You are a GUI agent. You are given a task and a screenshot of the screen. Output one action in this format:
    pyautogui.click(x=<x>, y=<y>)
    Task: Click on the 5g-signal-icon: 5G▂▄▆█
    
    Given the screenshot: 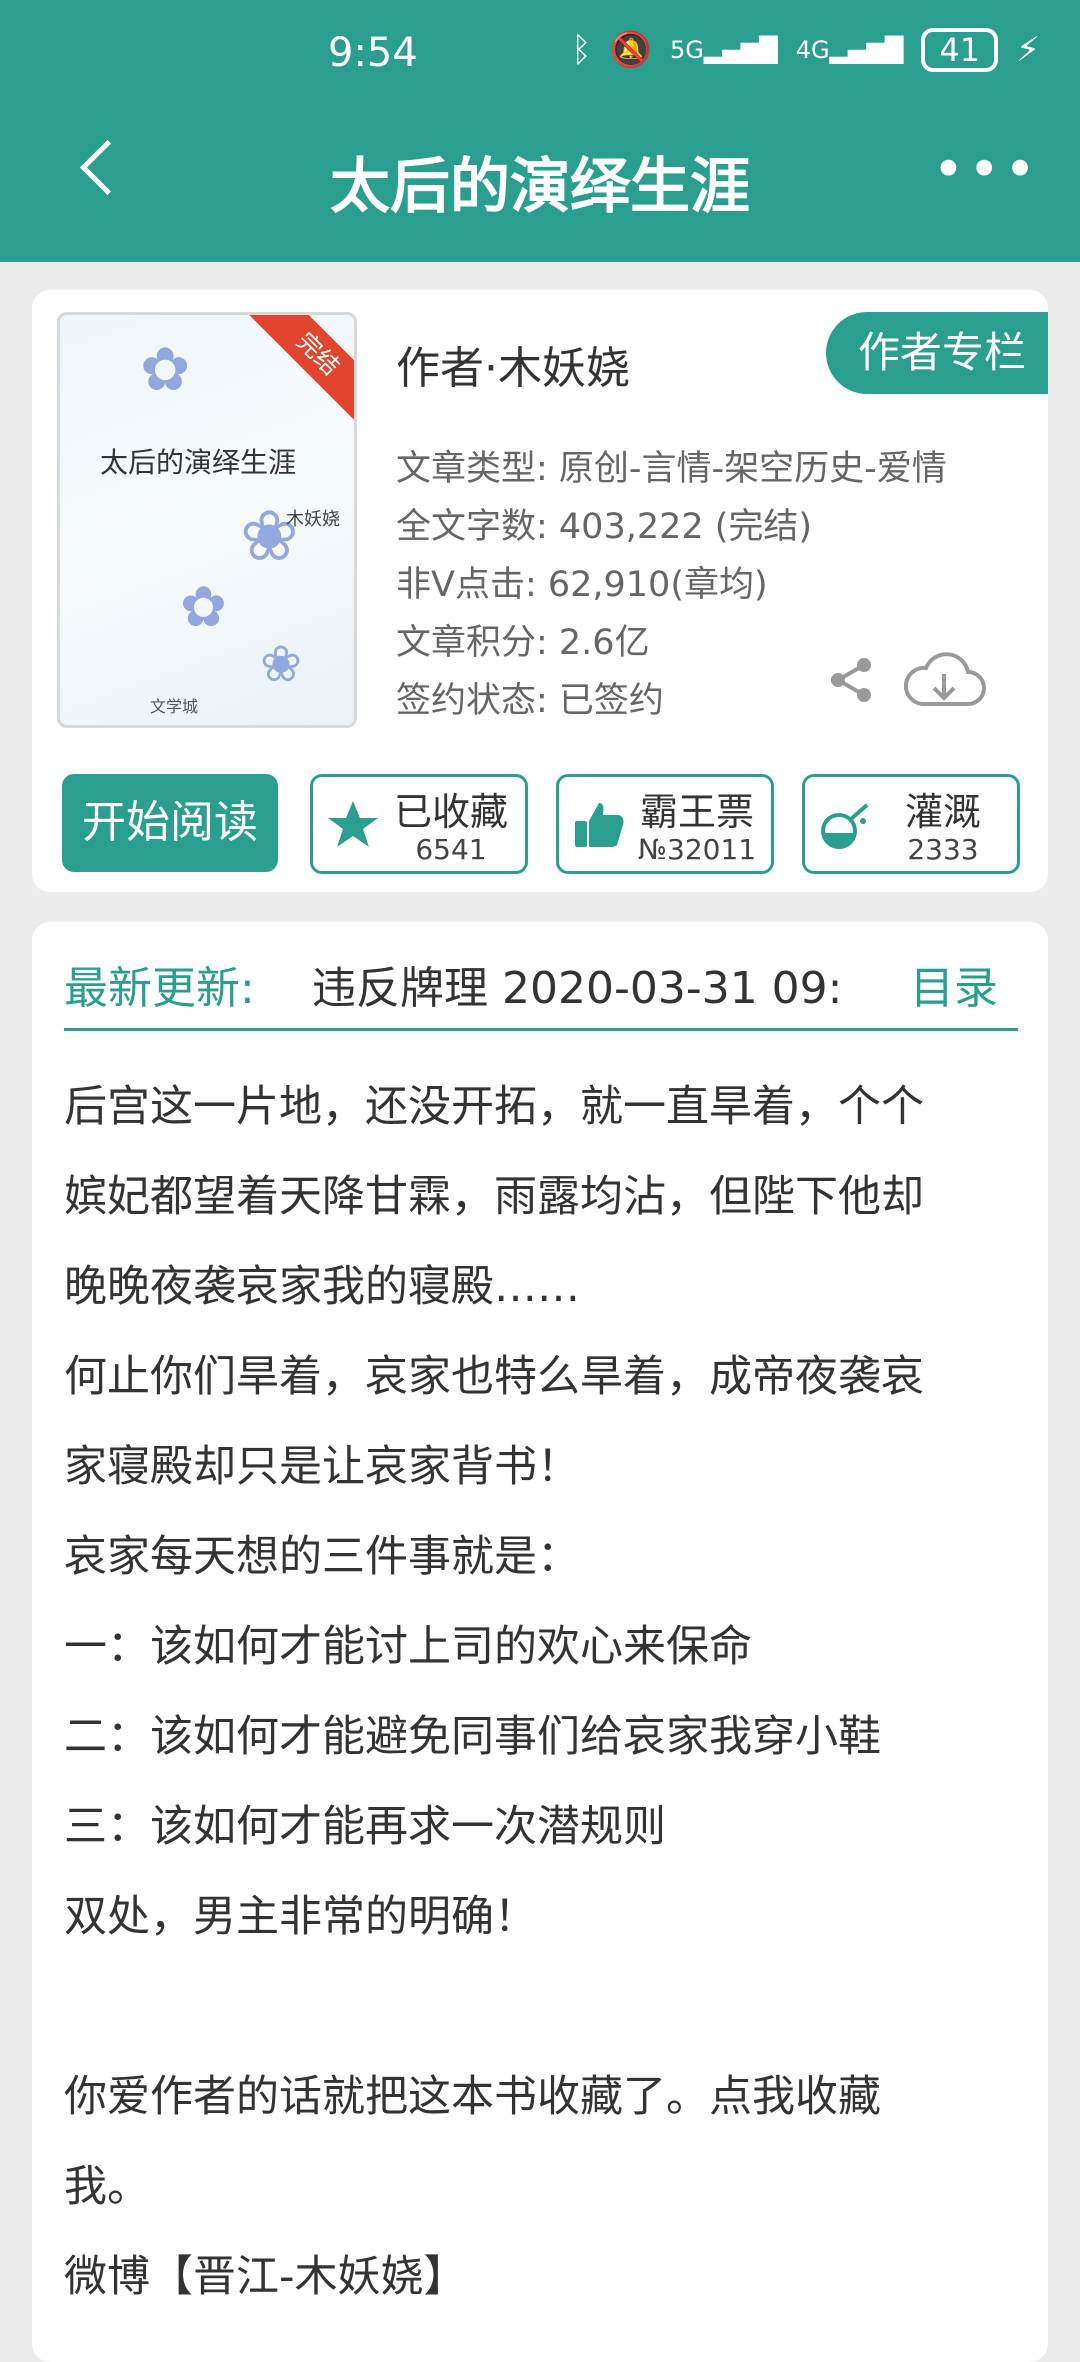 What is the action you would take?
    pyautogui.click(x=724, y=50)
    